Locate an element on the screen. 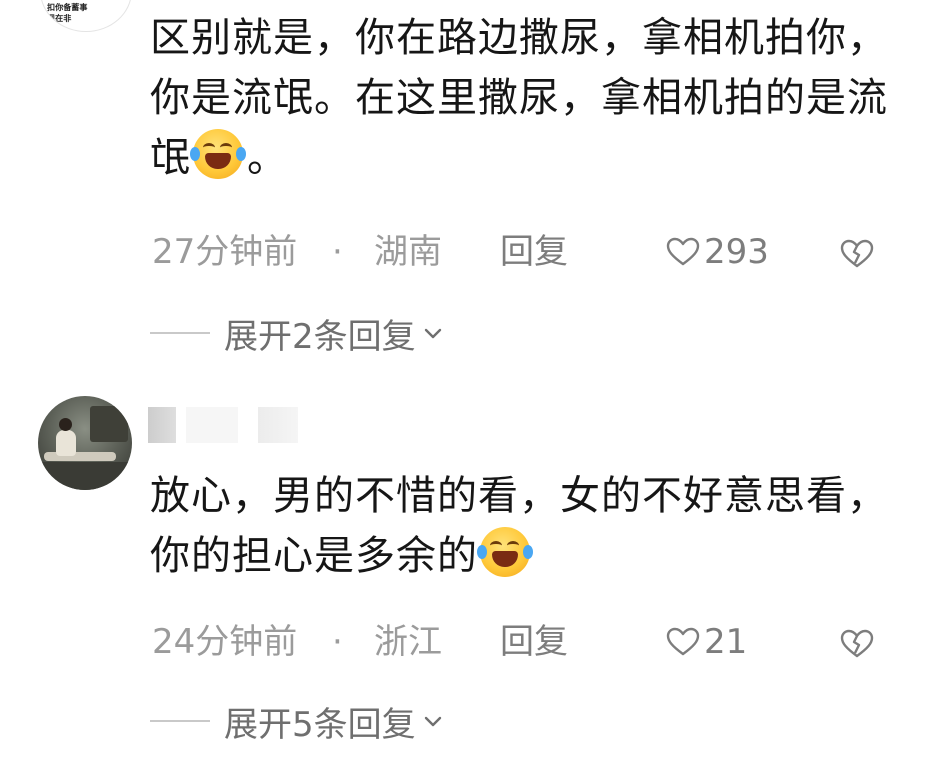  user-avatar is located at coordinates (85, 443).